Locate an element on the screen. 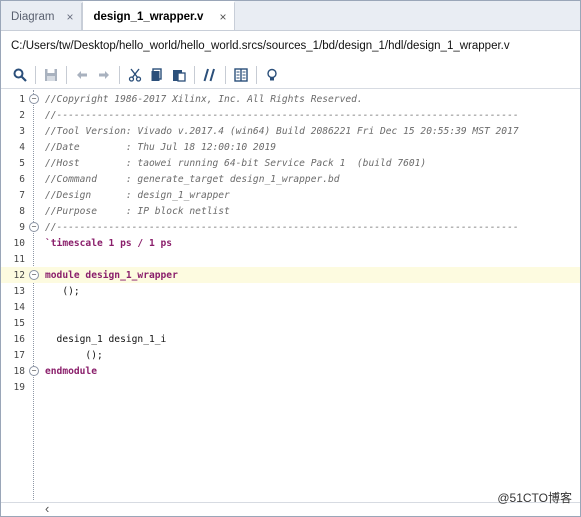  line-number: 19 is located at coordinates (19, 387).